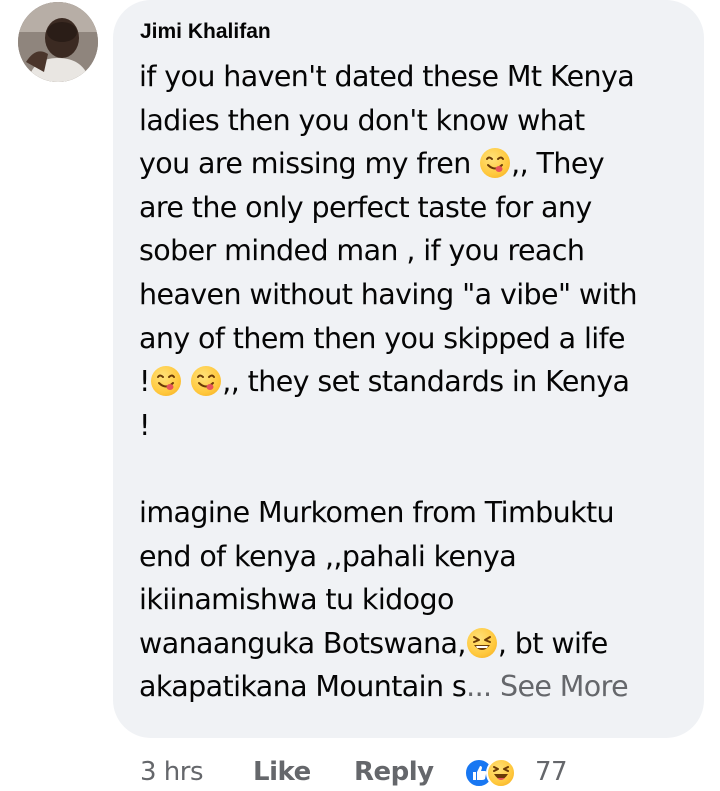  I want to click on comment-line: ikiinamishwa tu kidogo, so click(296, 600).